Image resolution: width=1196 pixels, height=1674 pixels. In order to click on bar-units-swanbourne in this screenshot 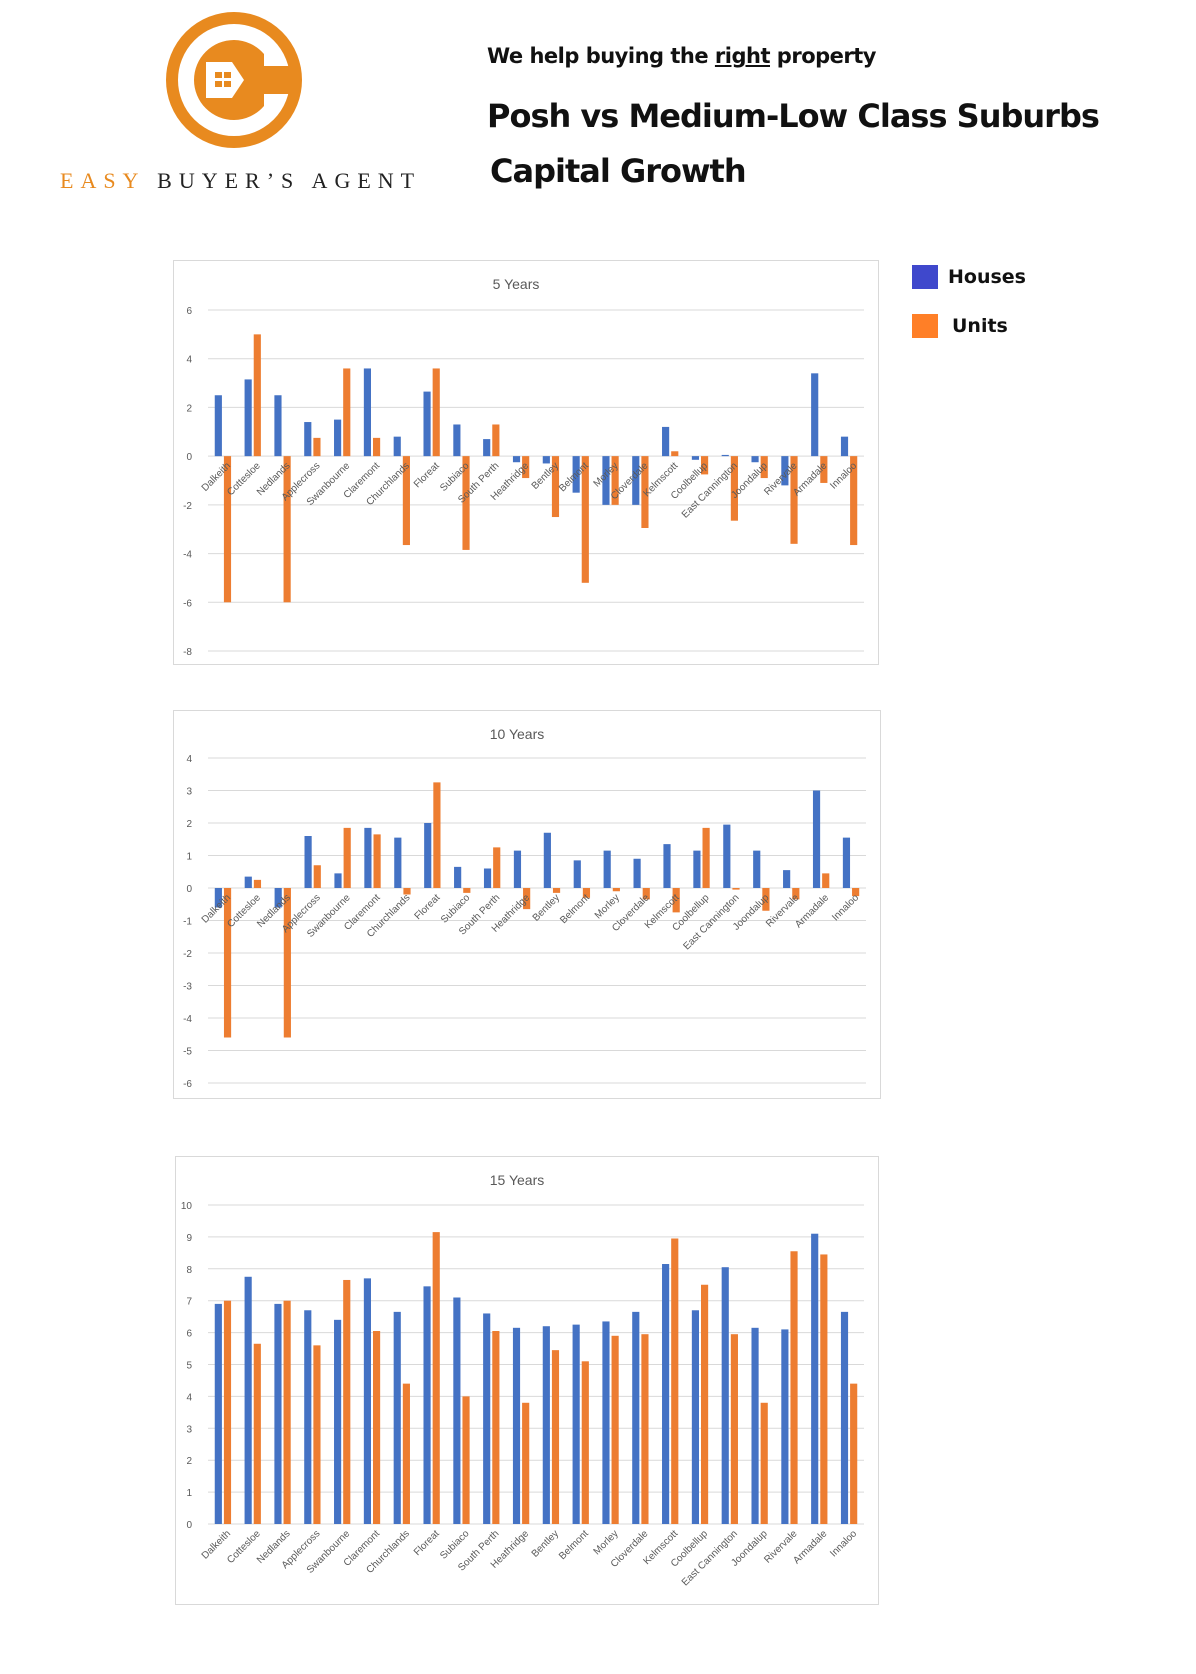, I will do `click(347, 412)`.